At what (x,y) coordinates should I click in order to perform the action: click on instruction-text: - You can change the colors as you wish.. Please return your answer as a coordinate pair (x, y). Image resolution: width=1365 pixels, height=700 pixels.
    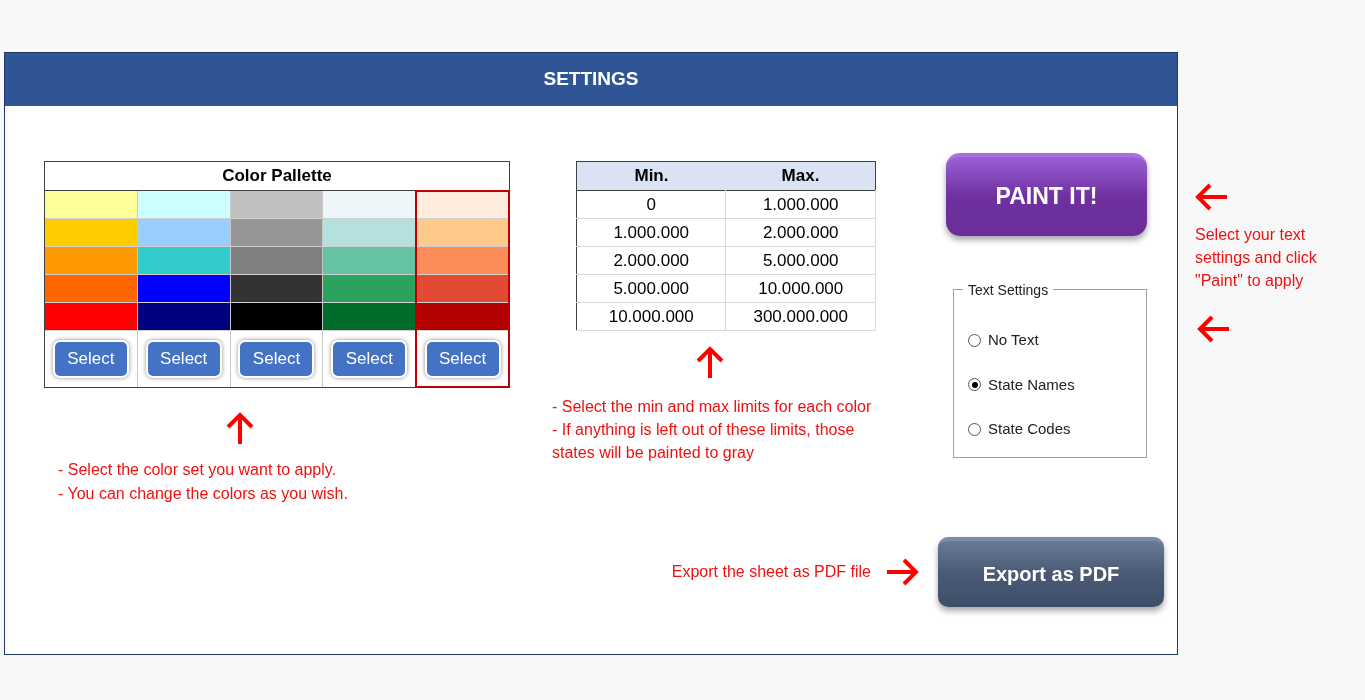
    Looking at the image, I should click on (203, 494).